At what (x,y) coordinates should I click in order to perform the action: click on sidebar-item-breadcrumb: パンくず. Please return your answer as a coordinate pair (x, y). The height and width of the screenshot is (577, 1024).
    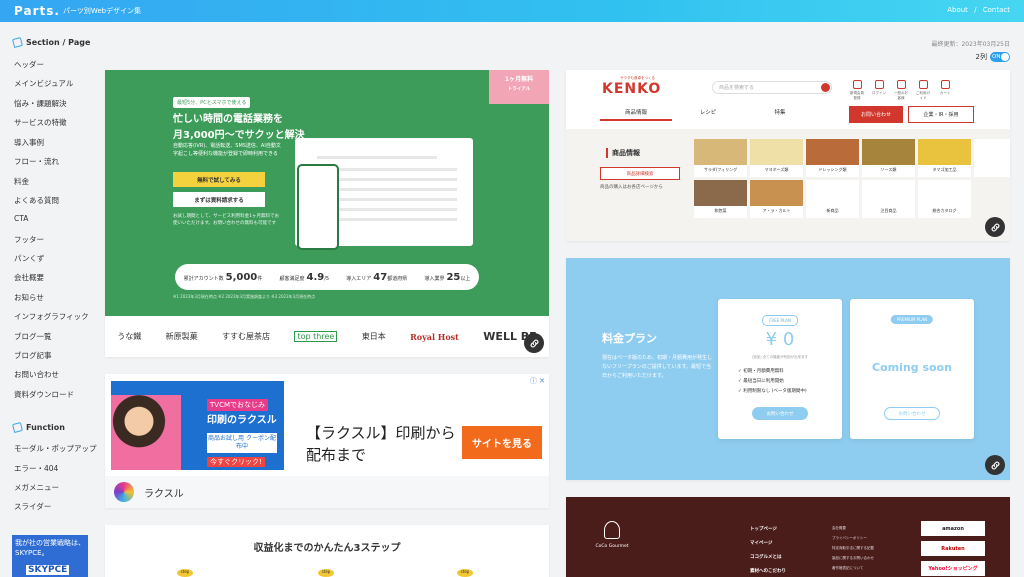
    Looking at the image, I should click on (29, 258).